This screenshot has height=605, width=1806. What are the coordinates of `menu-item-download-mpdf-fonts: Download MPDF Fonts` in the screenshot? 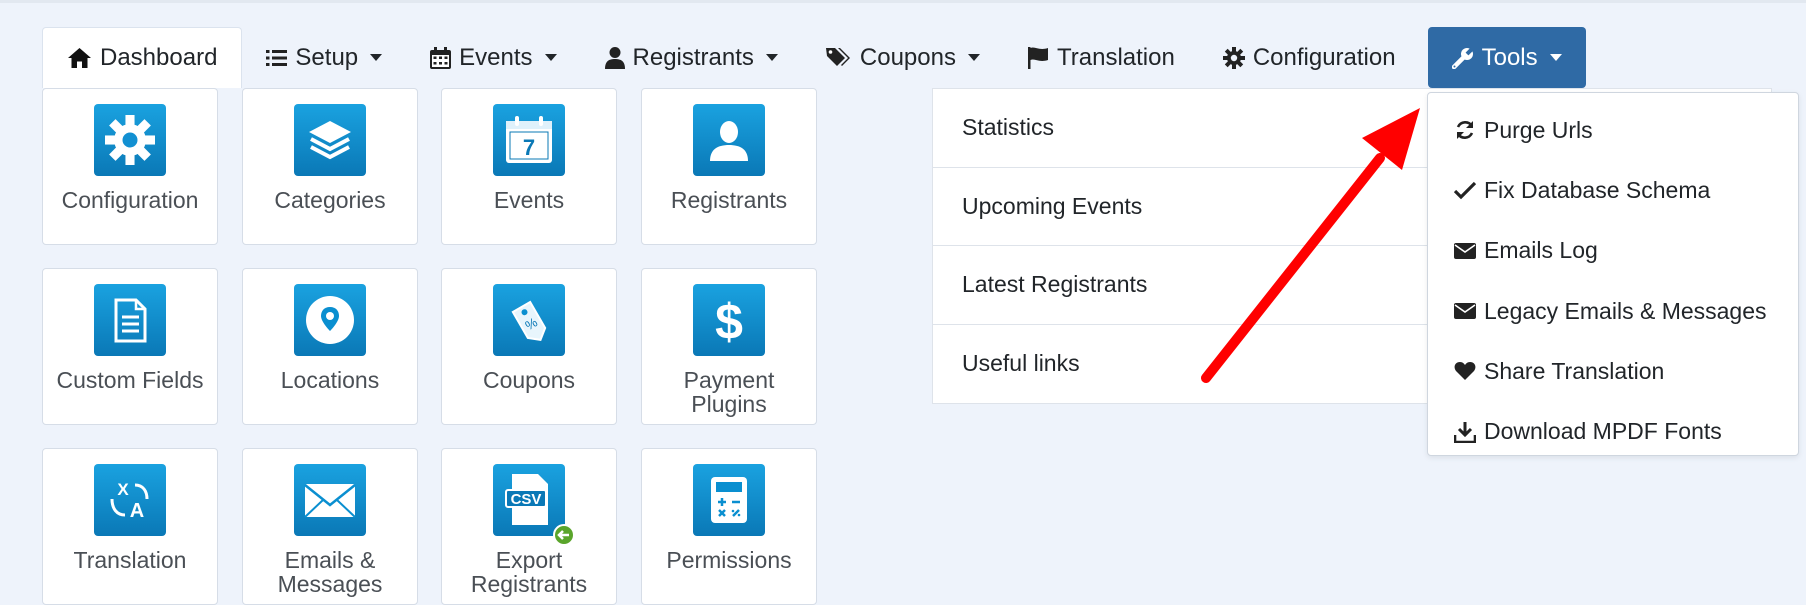 It's located at (1613, 431).